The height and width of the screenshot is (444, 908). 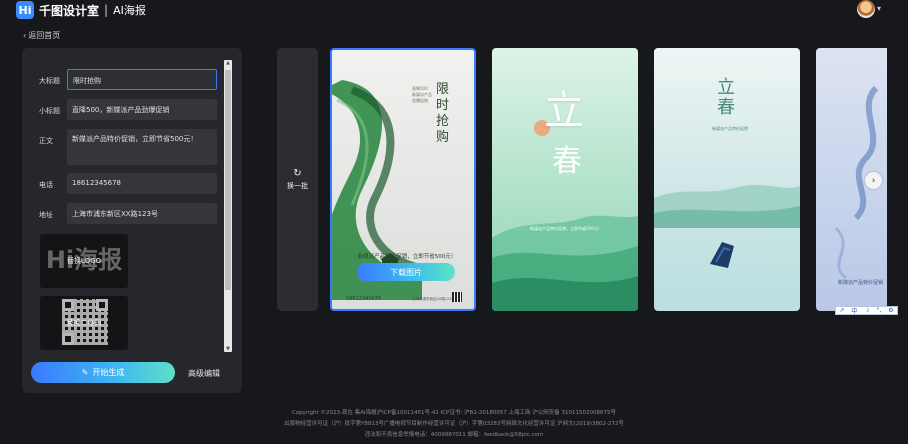 I want to click on next-arrow-button: ›, so click(x=873, y=180).